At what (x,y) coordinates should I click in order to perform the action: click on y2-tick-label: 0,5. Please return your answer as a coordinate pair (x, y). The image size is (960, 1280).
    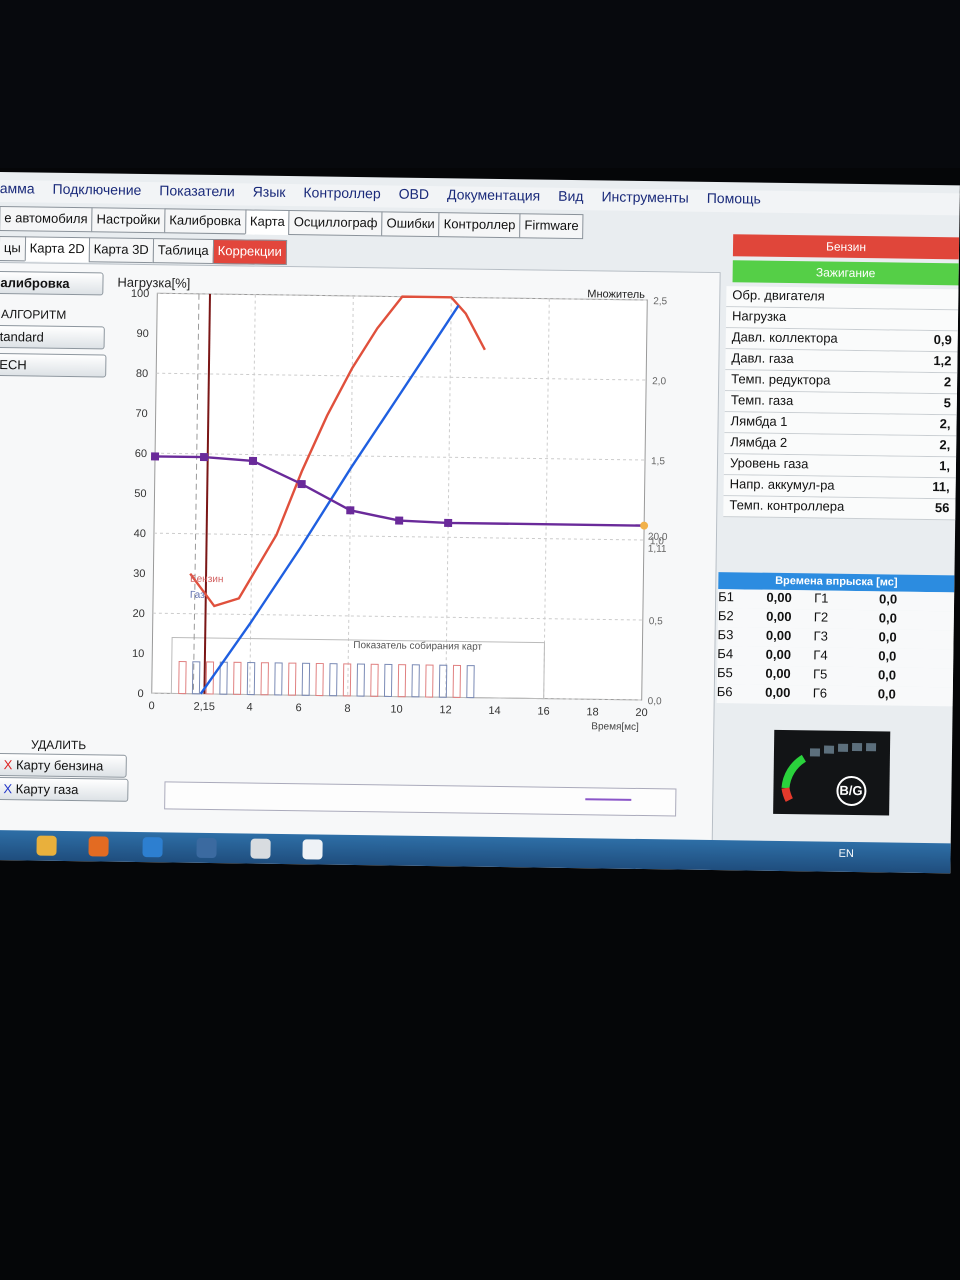
    Looking at the image, I should click on (656, 621).